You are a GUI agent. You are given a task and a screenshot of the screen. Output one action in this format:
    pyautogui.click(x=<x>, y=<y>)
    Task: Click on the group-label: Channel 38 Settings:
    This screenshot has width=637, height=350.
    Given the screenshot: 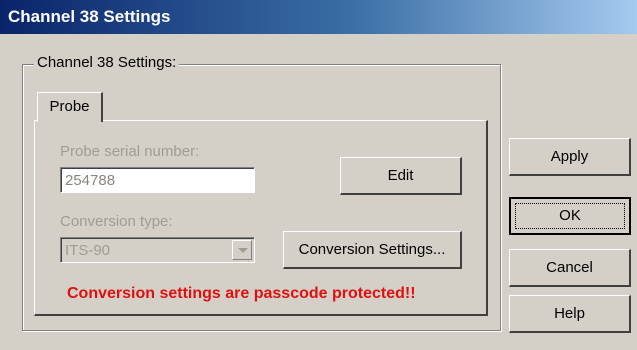 What is the action you would take?
    pyautogui.click(x=107, y=62)
    